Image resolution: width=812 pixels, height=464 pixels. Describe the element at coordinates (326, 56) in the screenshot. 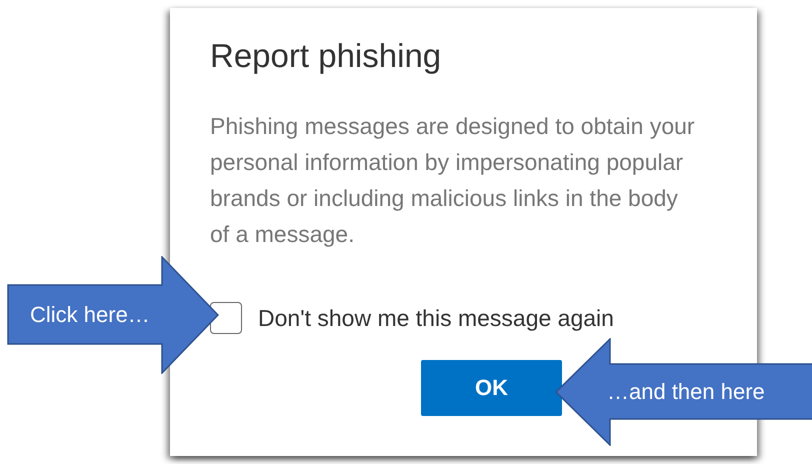

I see `dialog-title: Report phishing` at that location.